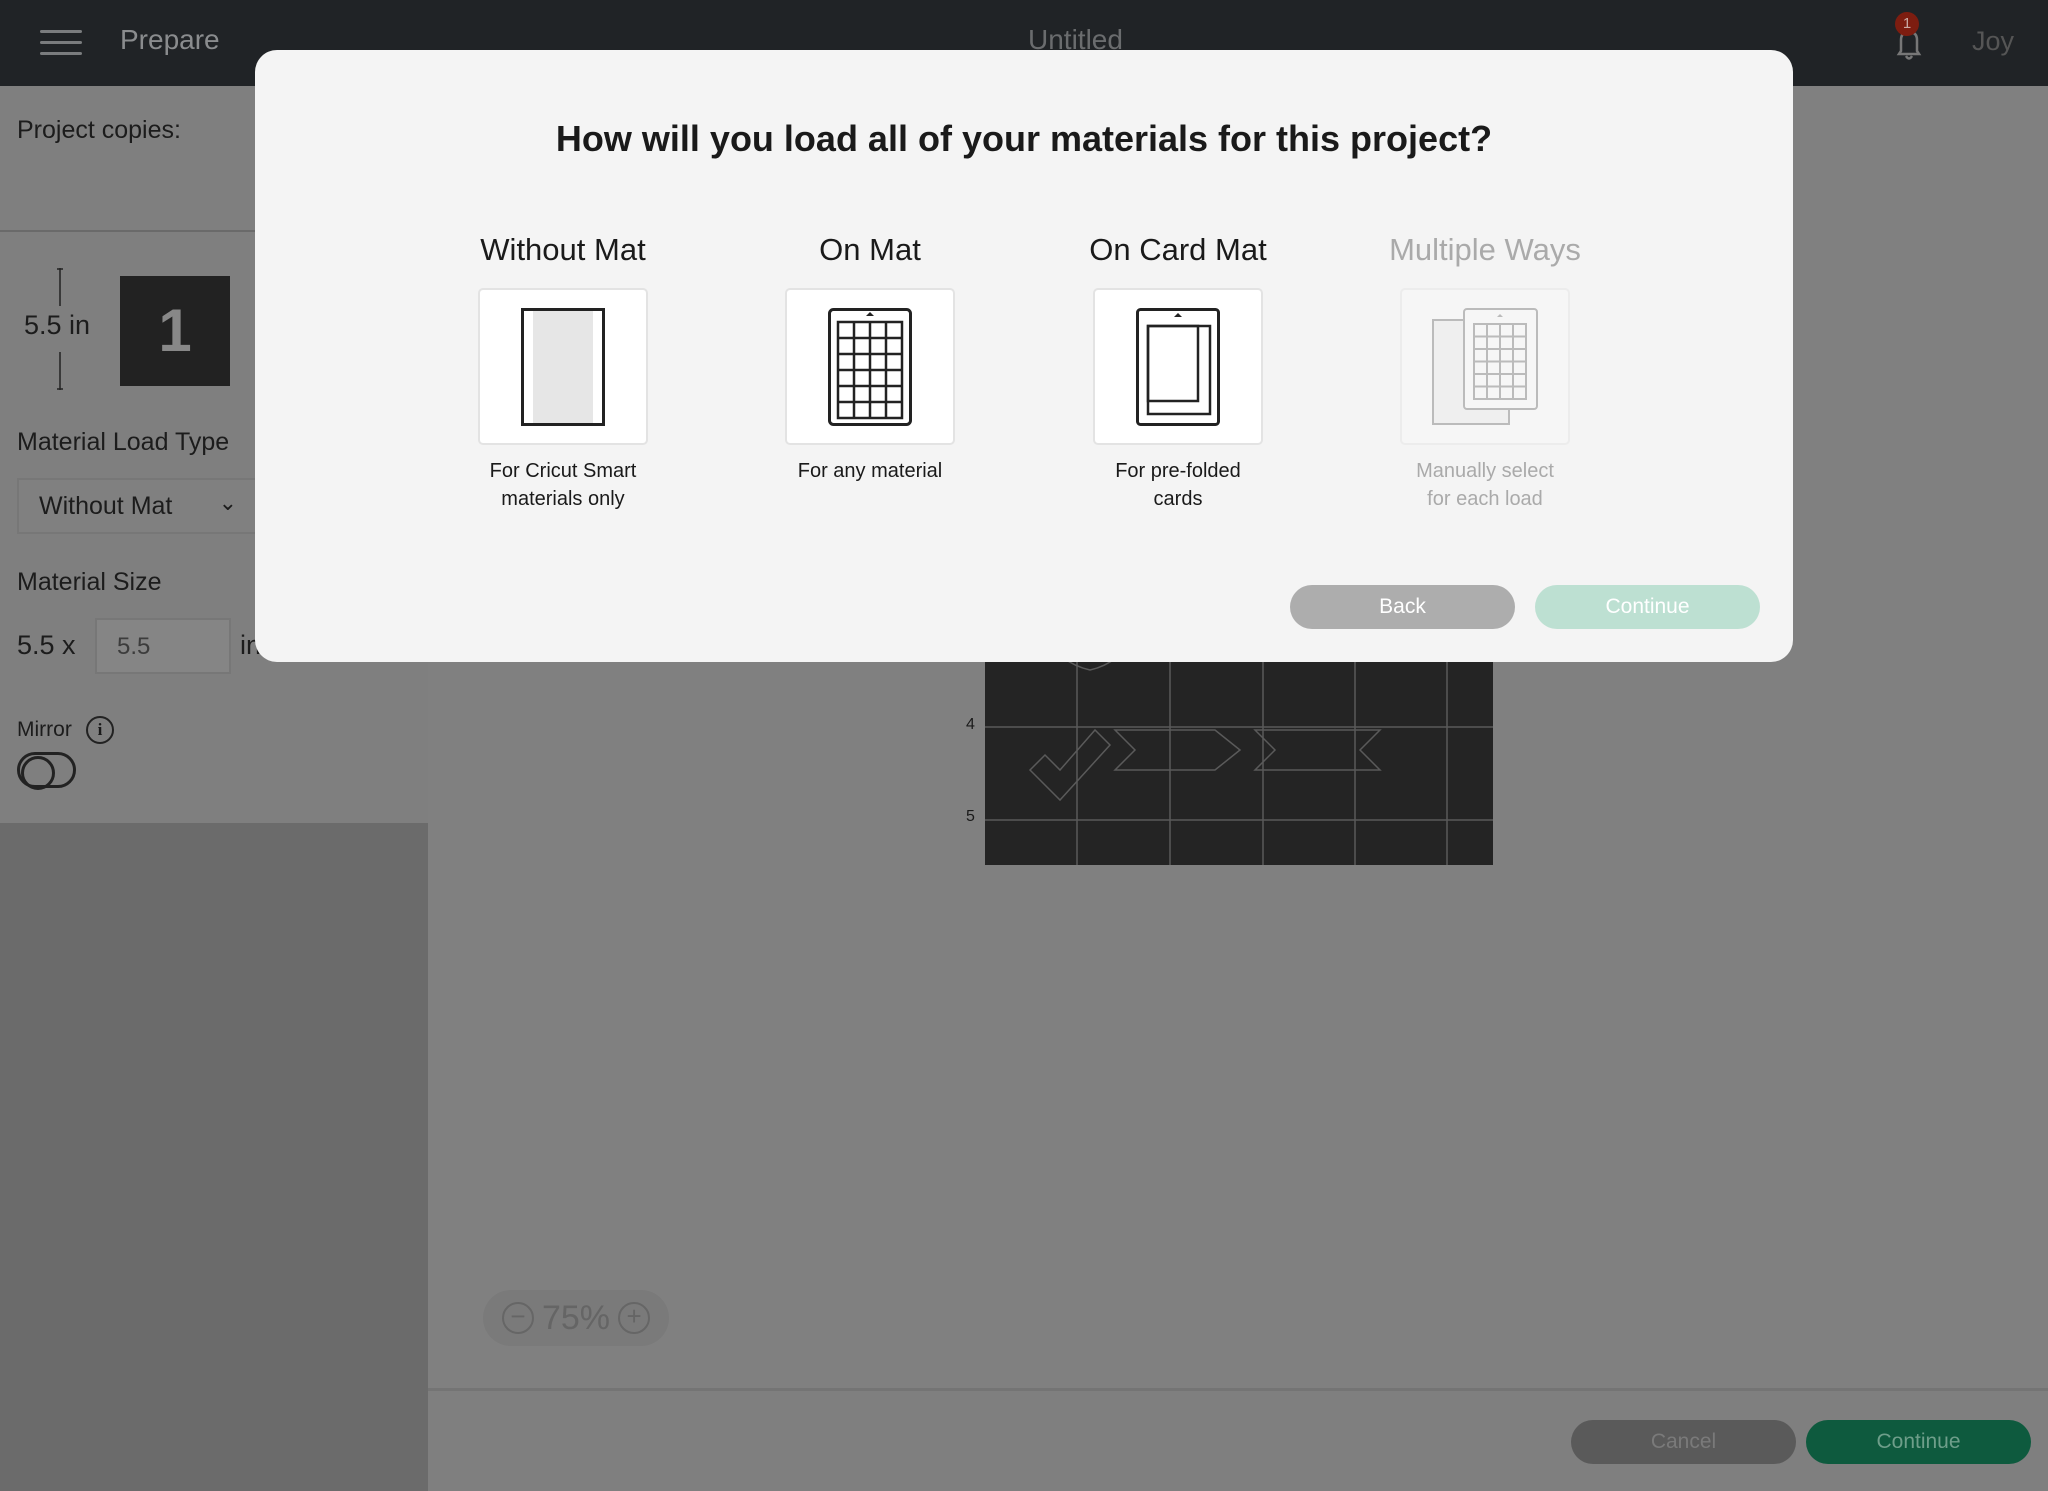  I want to click on zoom-control: − 75% +, so click(576, 1318).